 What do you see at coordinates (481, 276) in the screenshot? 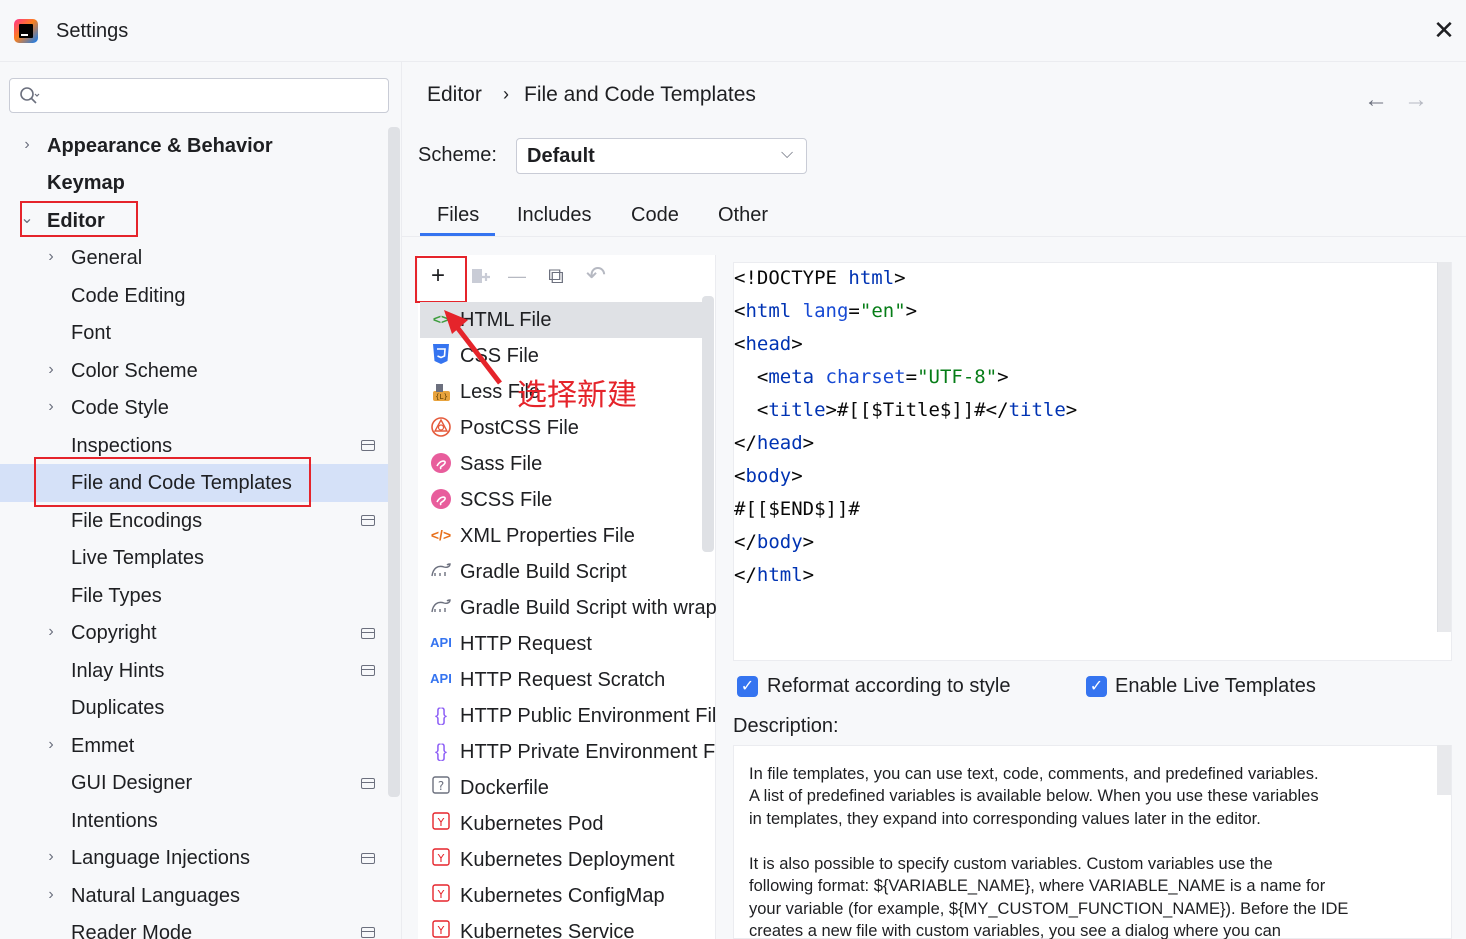
I see `create-child-icon` at bounding box center [481, 276].